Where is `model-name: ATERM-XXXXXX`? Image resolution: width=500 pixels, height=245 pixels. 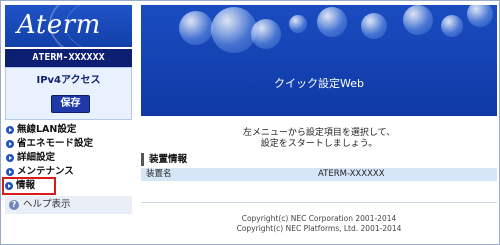
model-name: ATERM-XXXXXX is located at coordinates (68, 58).